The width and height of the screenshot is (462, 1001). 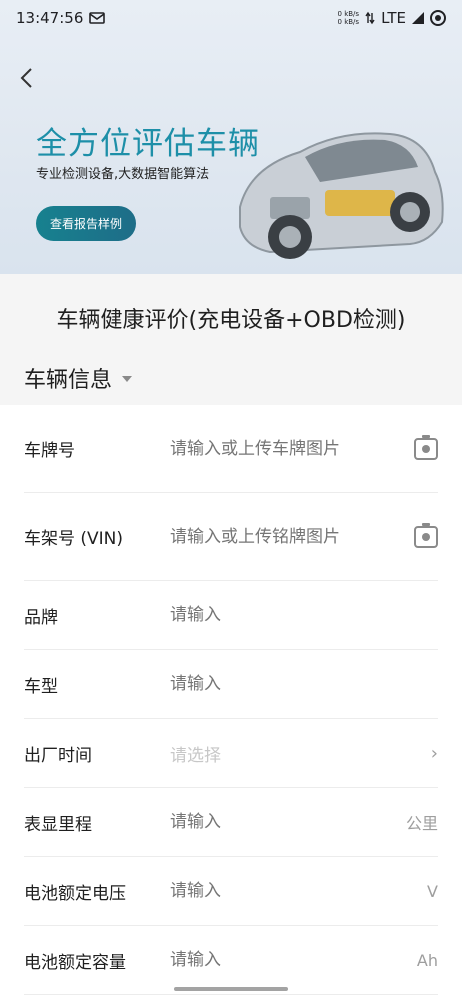 What do you see at coordinates (295, 891) in the screenshot?
I see `battery-voltage-input` at bounding box center [295, 891].